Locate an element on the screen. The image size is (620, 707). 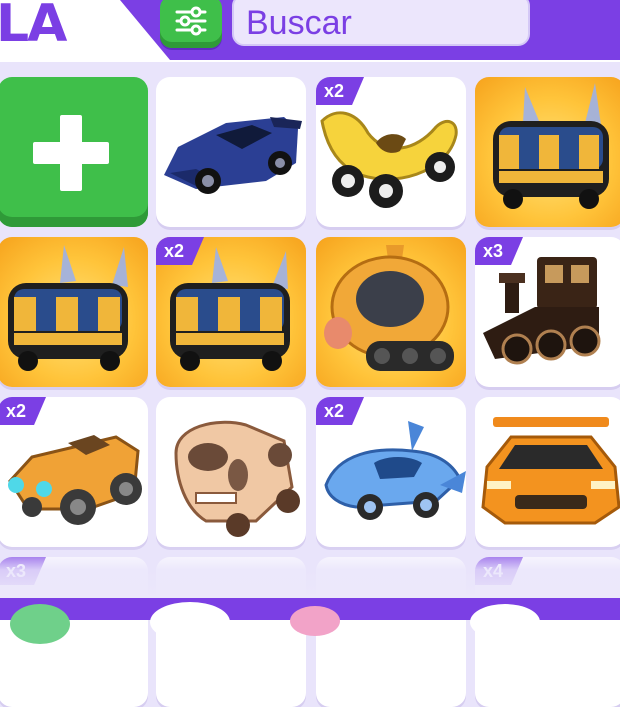
inventory-item-bee-bus: x2 is located at coordinates (231, 312).